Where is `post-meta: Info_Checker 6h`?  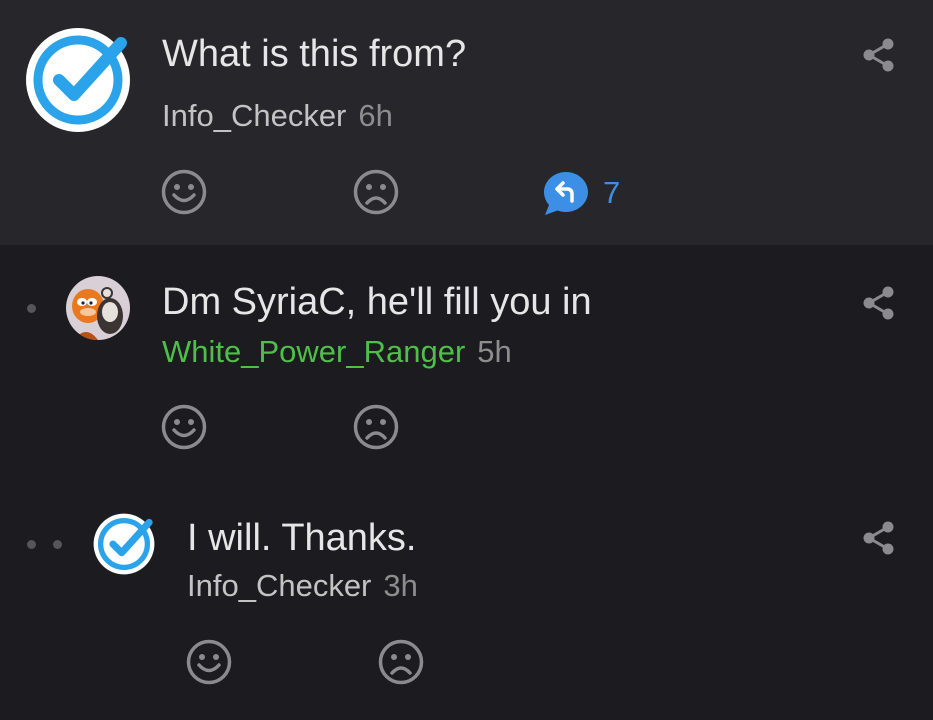
post-meta: Info_Checker 6h is located at coordinates (277, 115).